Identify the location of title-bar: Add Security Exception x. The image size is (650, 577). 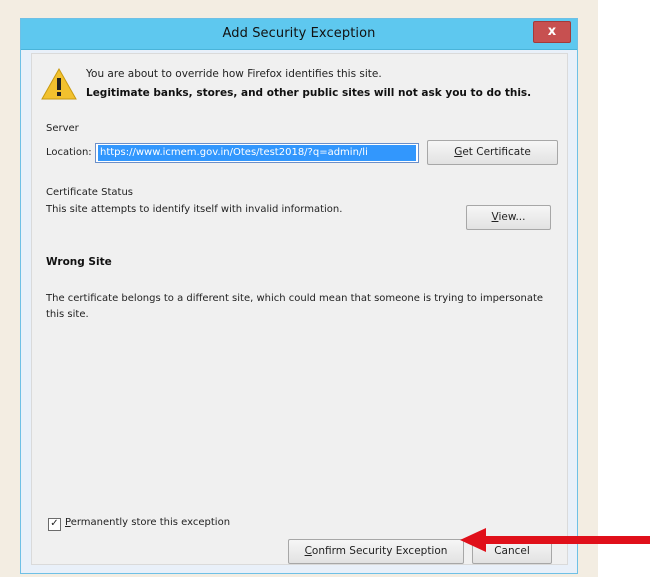
(299, 34).